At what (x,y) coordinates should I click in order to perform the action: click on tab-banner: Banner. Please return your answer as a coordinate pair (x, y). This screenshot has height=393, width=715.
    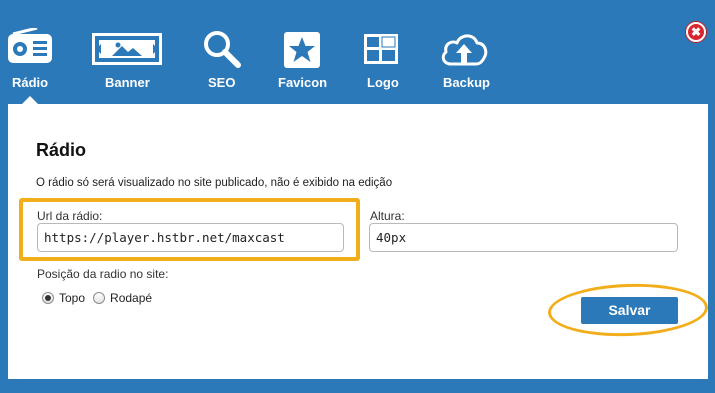
    Looking at the image, I should click on (127, 52).